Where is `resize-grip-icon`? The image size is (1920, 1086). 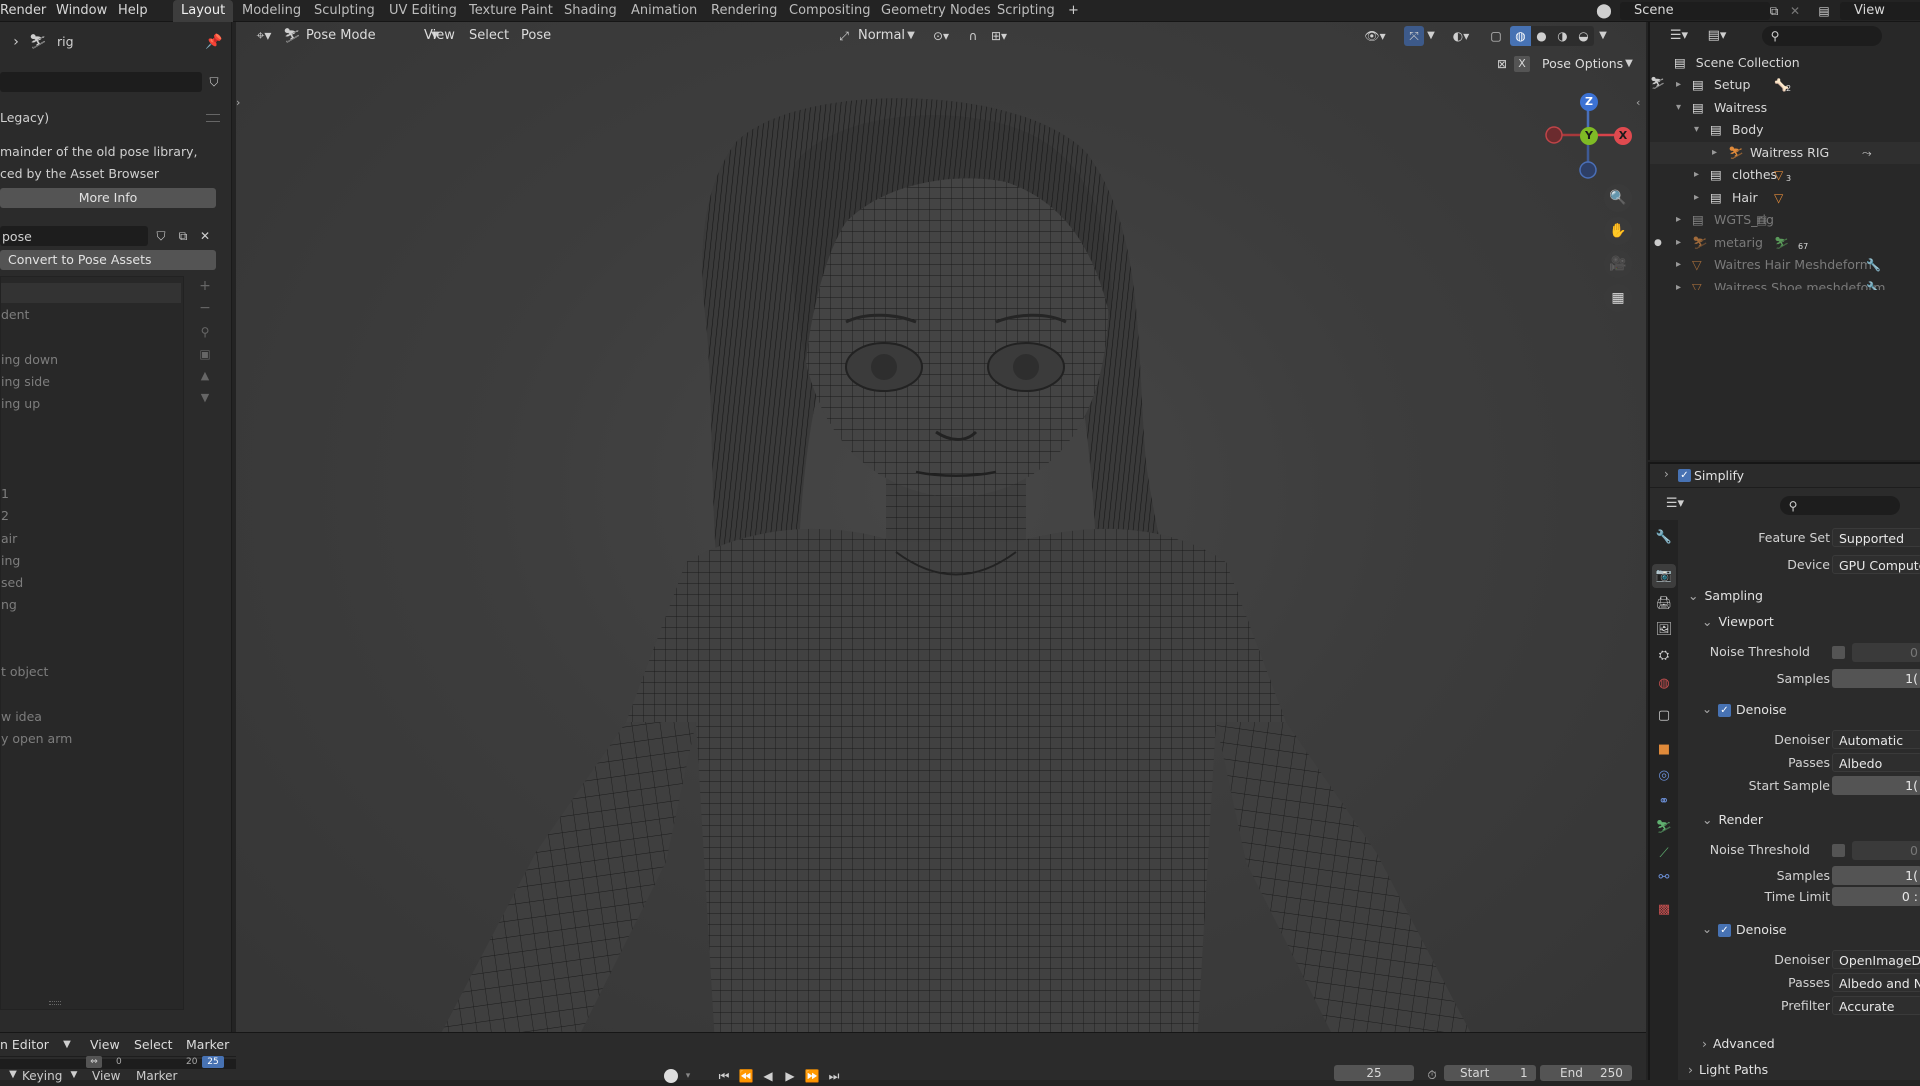 resize-grip-icon is located at coordinates (55, 1003).